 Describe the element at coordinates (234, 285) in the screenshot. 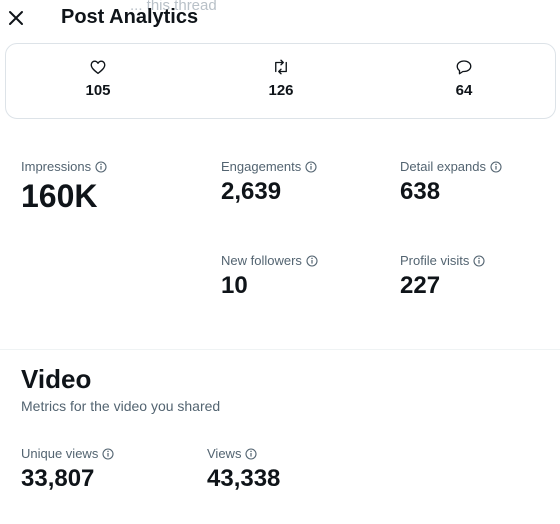

I see `new-followers-value: 10` at that location.